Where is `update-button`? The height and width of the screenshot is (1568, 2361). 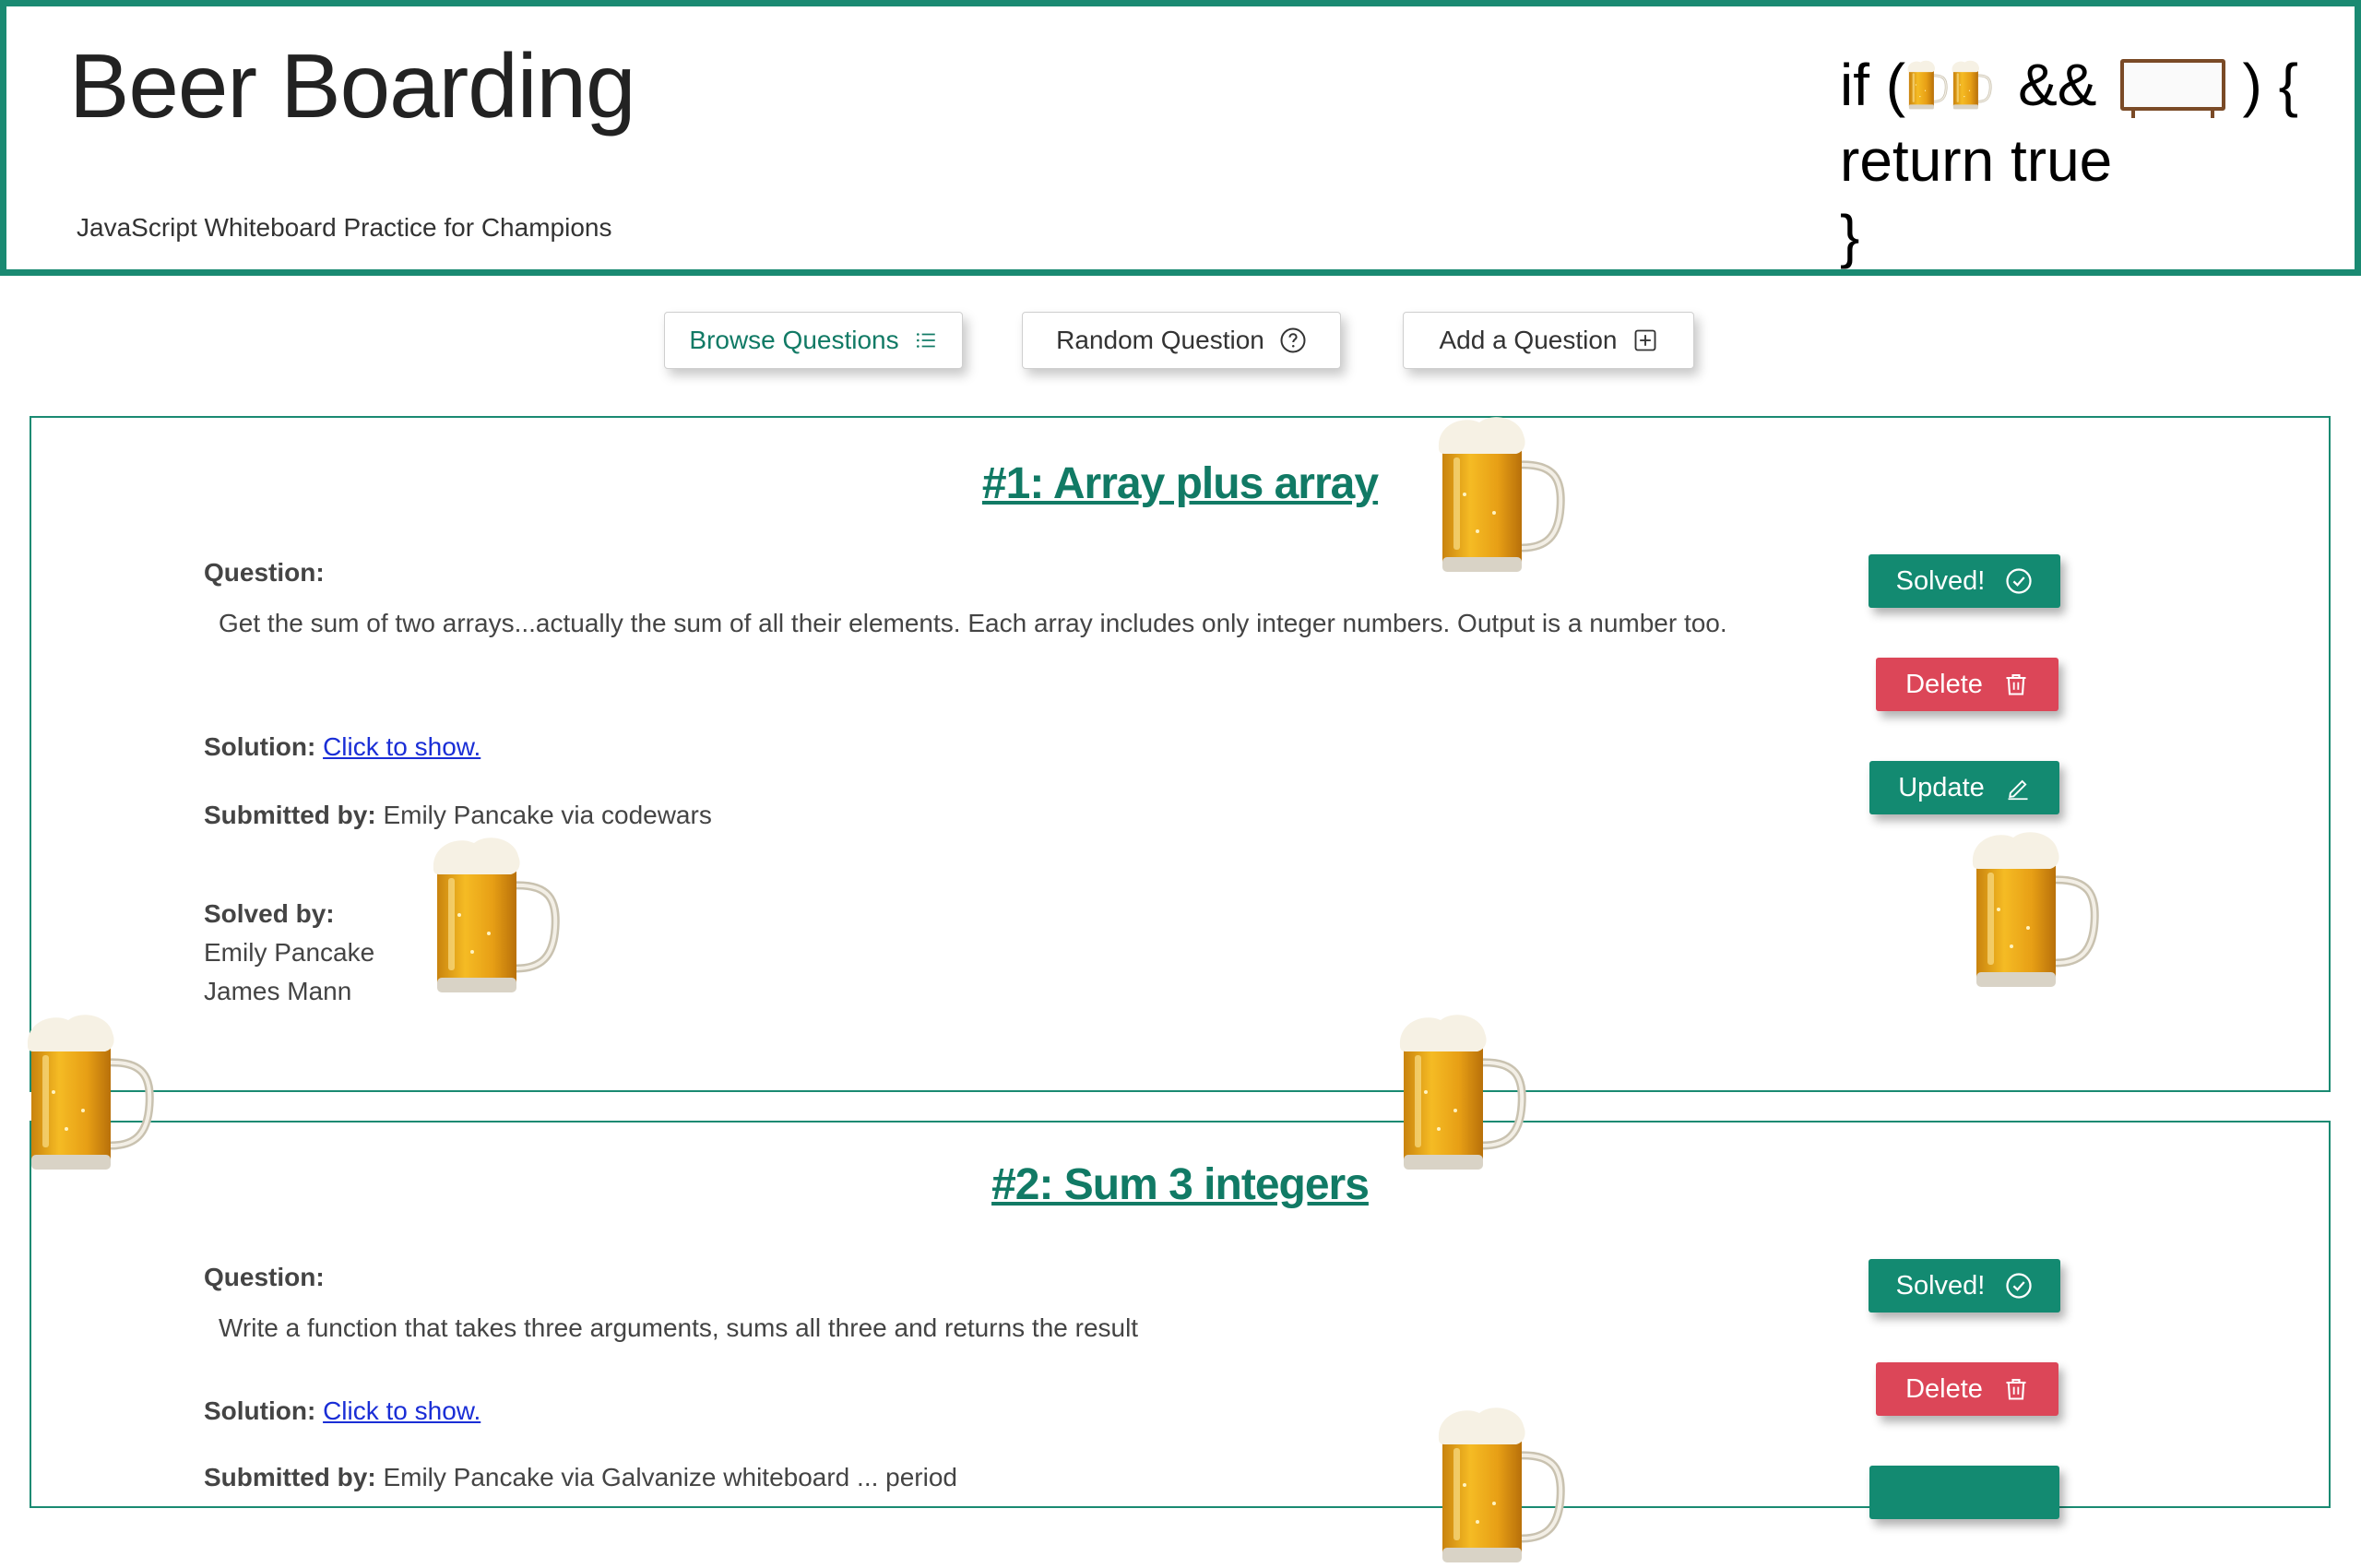 update-button is located at coordinates (1964, 1492).